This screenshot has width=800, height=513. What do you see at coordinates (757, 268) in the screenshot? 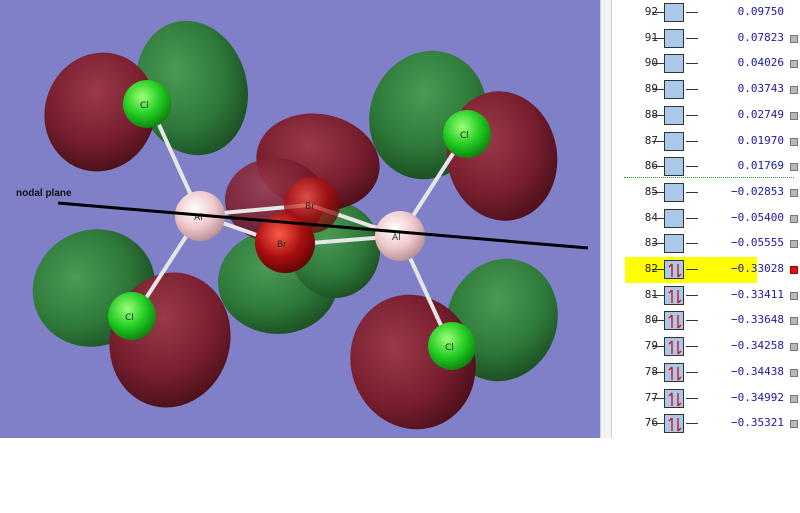
I see `mo-energy: −0.33028` at bounding box center [757, 268].